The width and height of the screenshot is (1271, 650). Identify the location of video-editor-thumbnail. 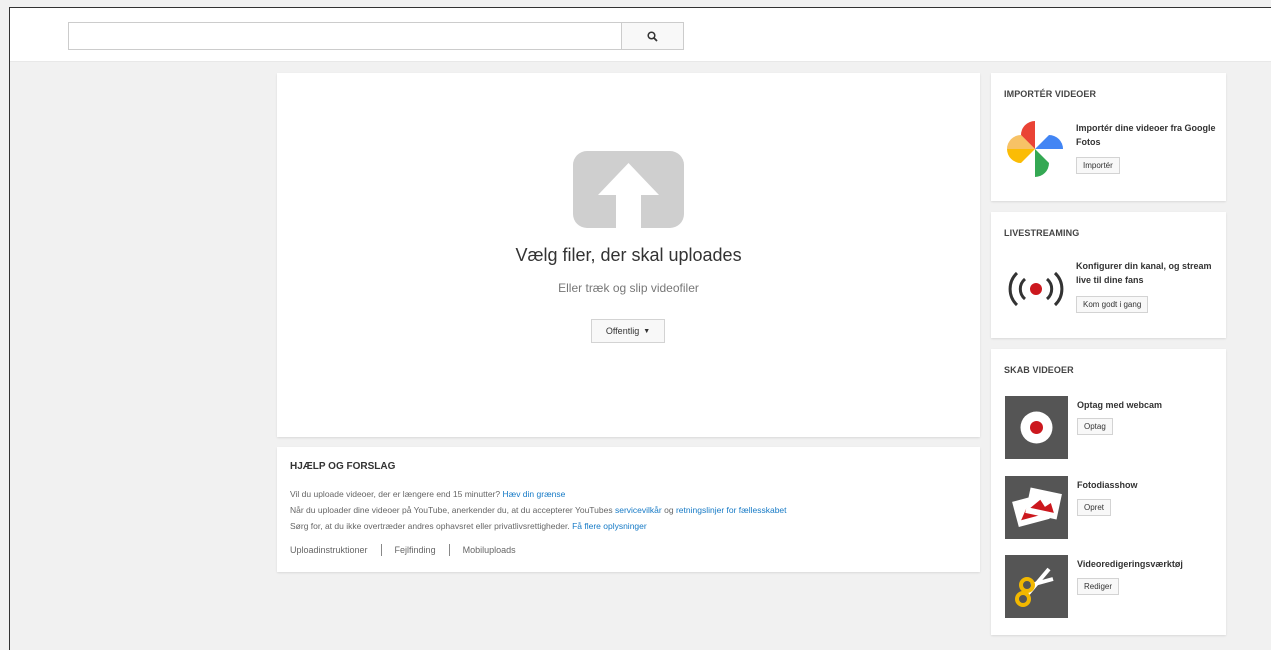
(1036, 586).